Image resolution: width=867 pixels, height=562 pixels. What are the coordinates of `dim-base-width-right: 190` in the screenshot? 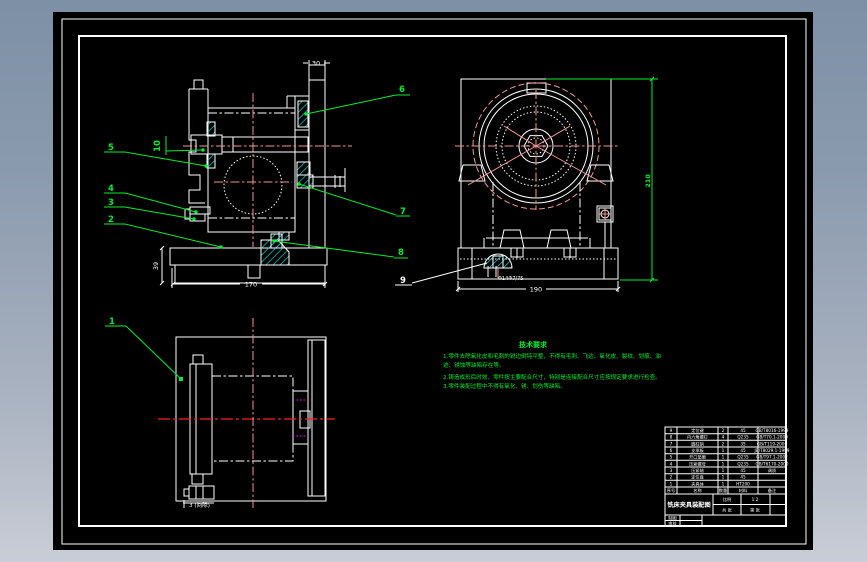 It's located at (536, 290).